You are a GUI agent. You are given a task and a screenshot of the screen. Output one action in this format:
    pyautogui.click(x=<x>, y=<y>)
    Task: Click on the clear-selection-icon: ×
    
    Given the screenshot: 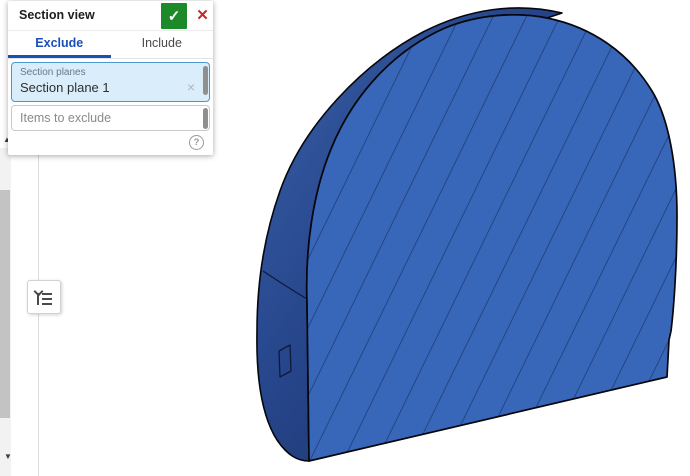 What is the action you would take?
    pyautogui.click(x=191, y=87)
    